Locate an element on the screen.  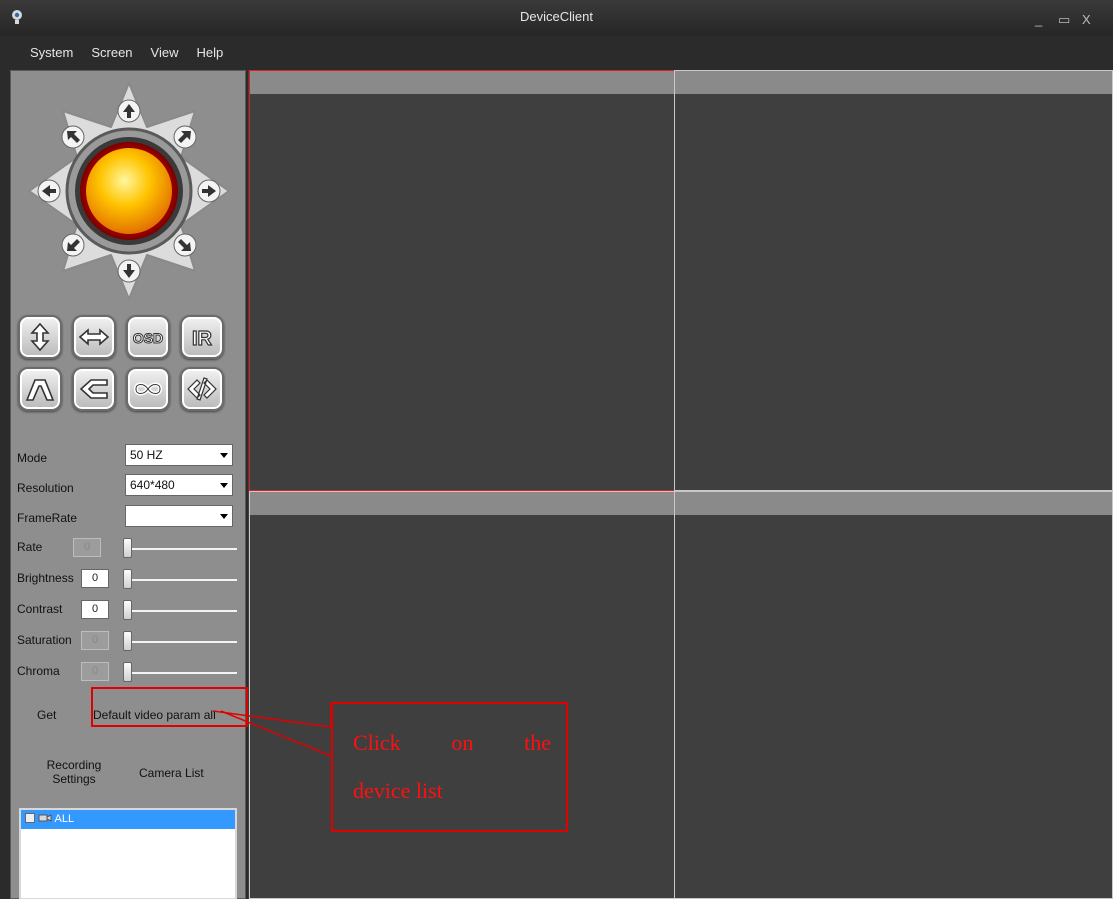
ptz-right-arrow is located at coordinates (209, 191).